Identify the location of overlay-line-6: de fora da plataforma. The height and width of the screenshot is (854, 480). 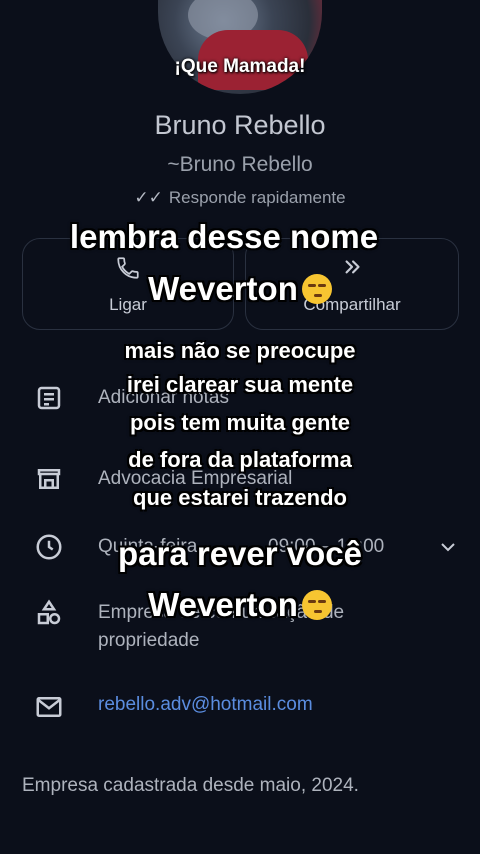
(240, 459).